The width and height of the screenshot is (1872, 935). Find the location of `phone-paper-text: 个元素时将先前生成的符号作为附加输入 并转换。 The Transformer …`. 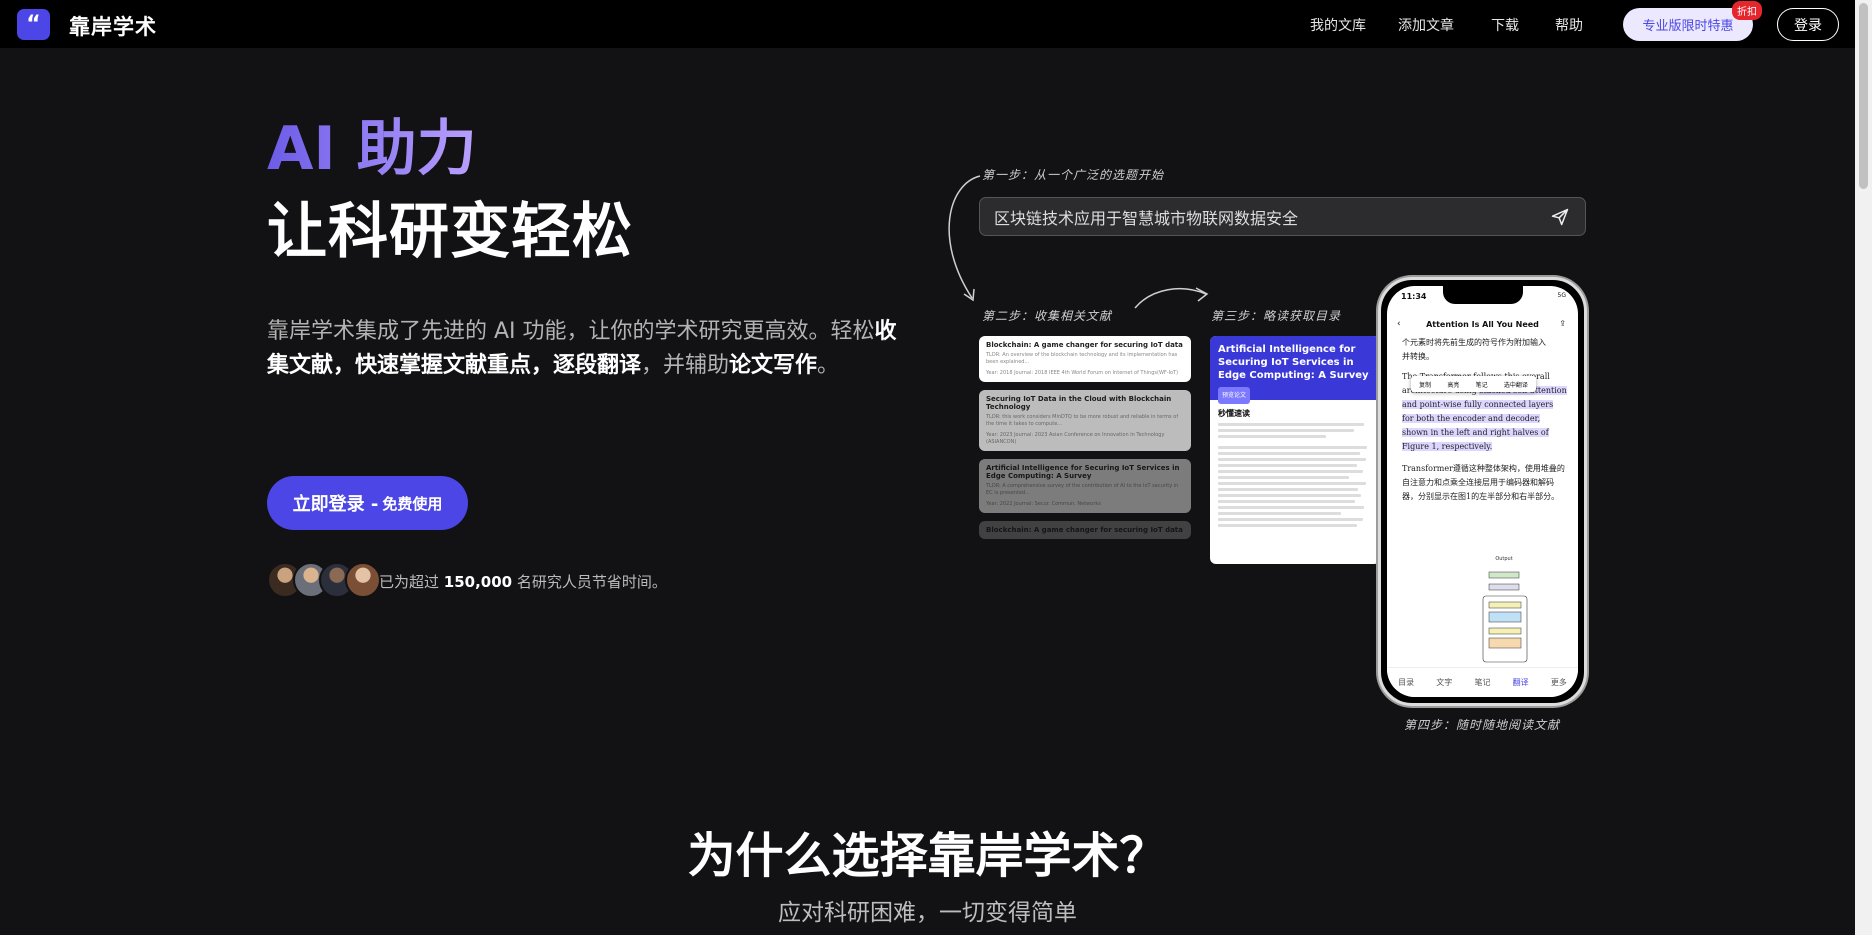

phone-paper-text: 个元素时将先前生成的符号作为附加输入 并转换。 The Transformer … is located at coordinates (1484, 419).